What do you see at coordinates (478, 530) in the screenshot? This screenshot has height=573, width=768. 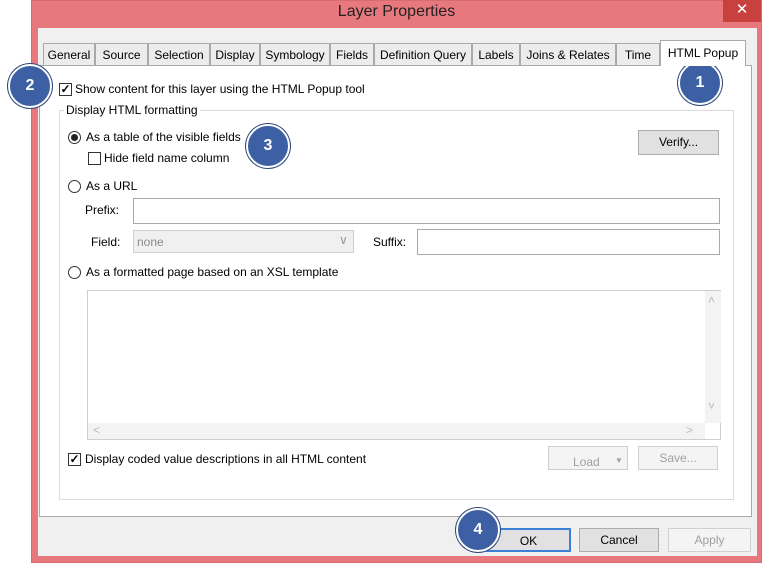 I see `callout-badge-4: 4` at bounding box center [478, 530].